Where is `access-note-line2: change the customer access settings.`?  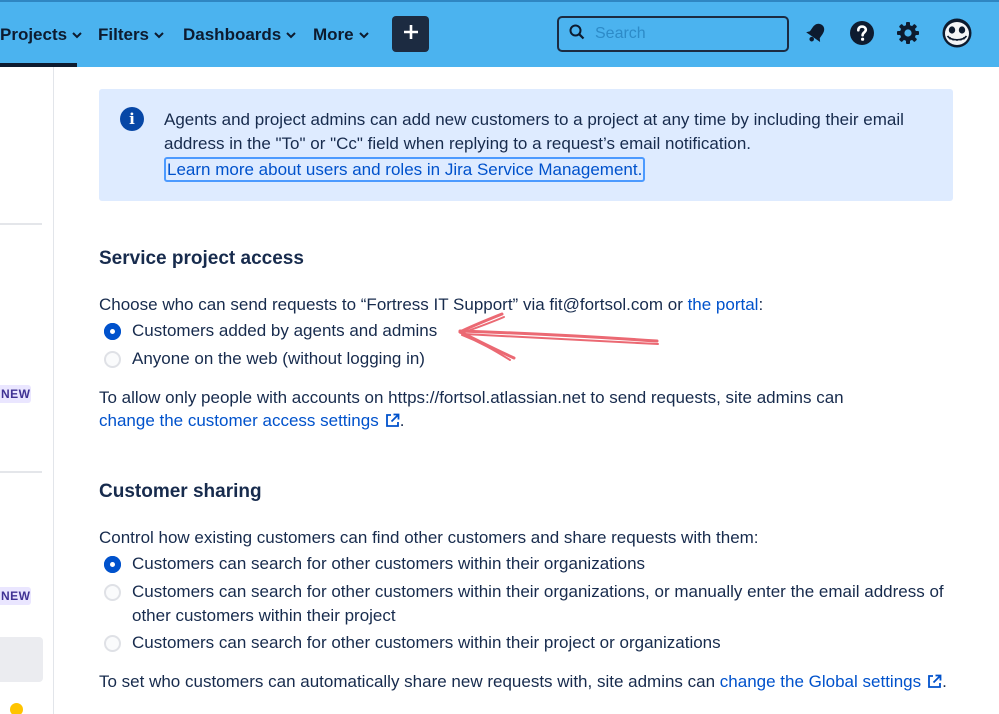 access-note-line2: change the customer access settings. is located at coordinates (251, 422).